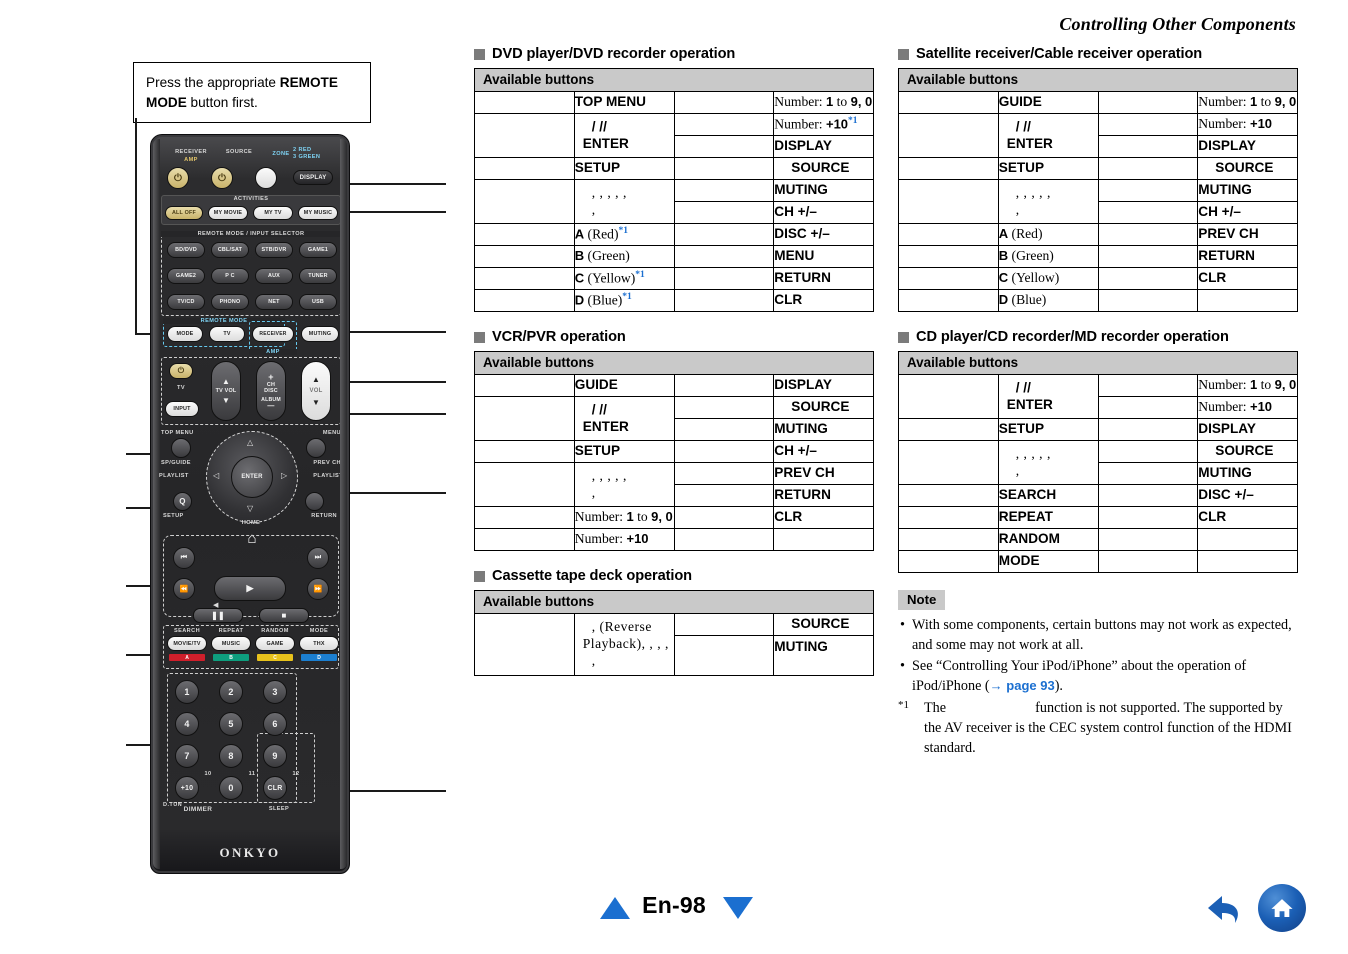 The width and height of the screenshot is (1348, 954). Describe the element at coordinates (279, 809) in the screenshot. I see `sleep-label: SLEEP` at that location.